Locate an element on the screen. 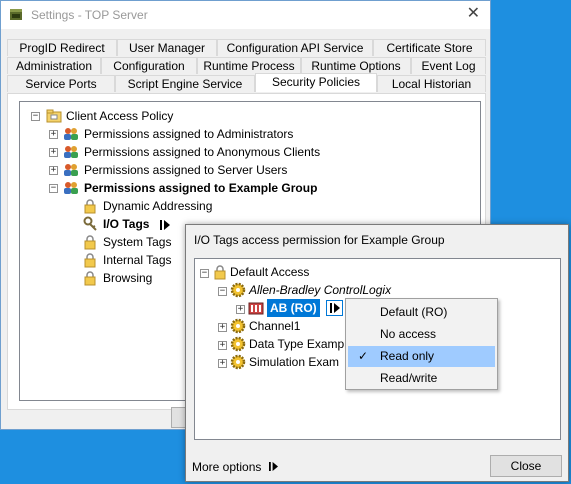 The image size is (571, 484). tab-configuration: Configuration is located at coordinates (149, 65).